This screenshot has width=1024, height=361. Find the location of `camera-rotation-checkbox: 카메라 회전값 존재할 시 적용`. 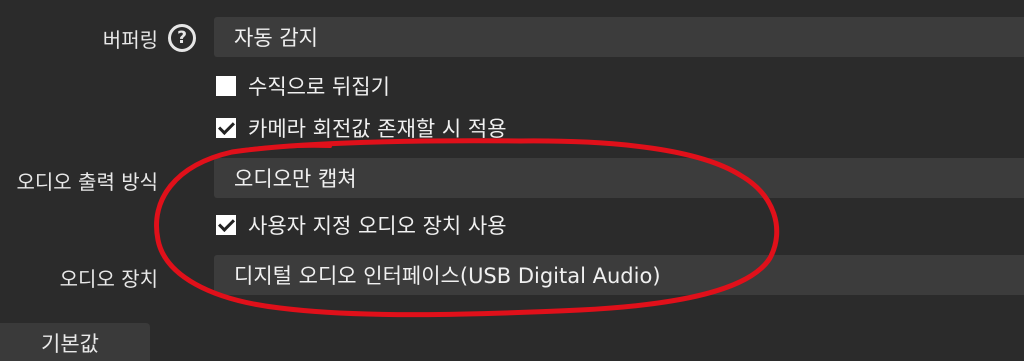

camera-rotation-checkbox: 카메라 회전값 존재할 시 적용 is located at coordinates (361, 128).